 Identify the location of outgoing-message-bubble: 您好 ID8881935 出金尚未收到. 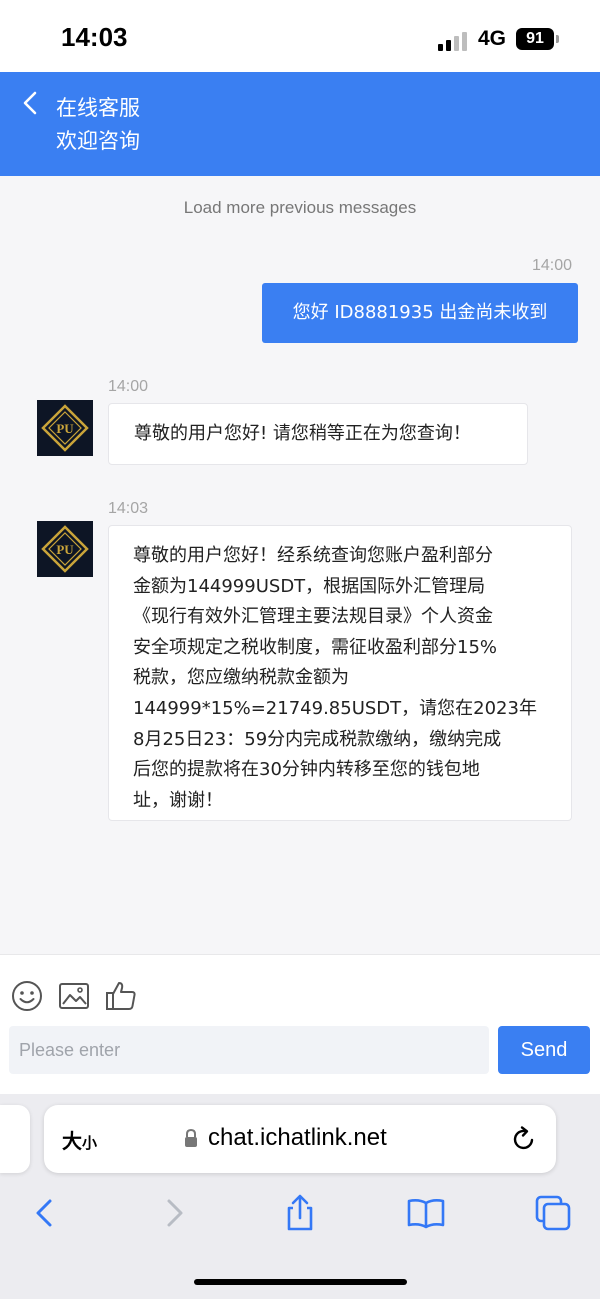
(420, 313).